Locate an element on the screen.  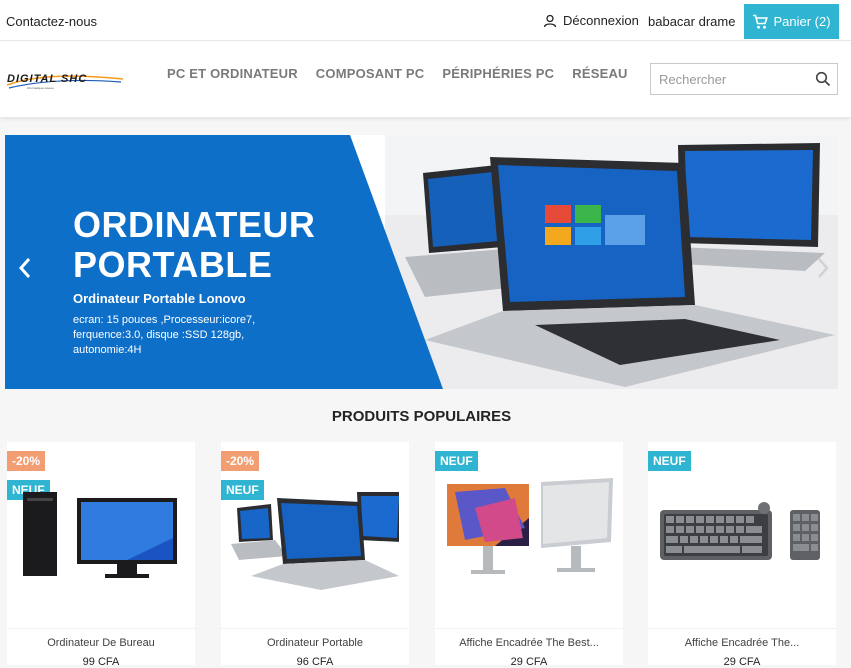
desktop-computer-image is located at coordinates (100, 535).